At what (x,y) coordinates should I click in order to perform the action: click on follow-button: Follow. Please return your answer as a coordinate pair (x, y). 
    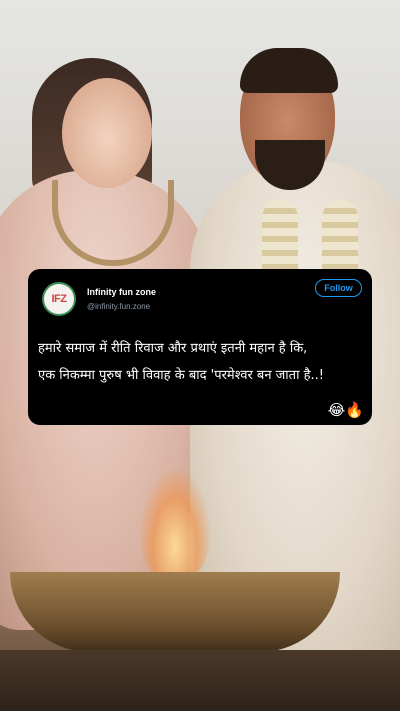
    Looking at the image, I should click on (338, 288).